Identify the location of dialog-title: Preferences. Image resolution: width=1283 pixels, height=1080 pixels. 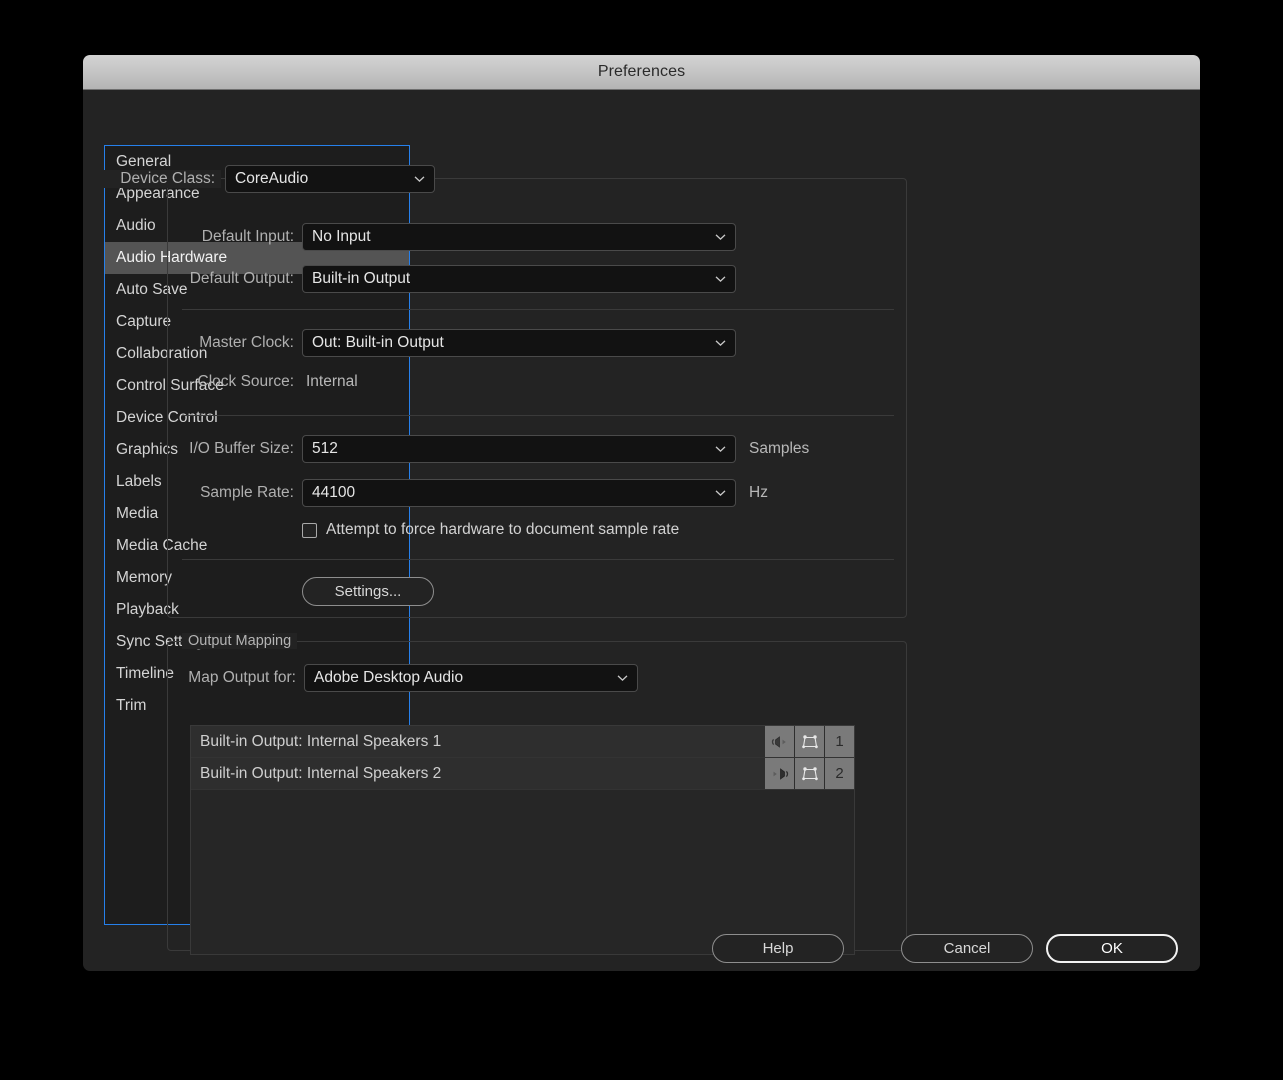
(641, 71).